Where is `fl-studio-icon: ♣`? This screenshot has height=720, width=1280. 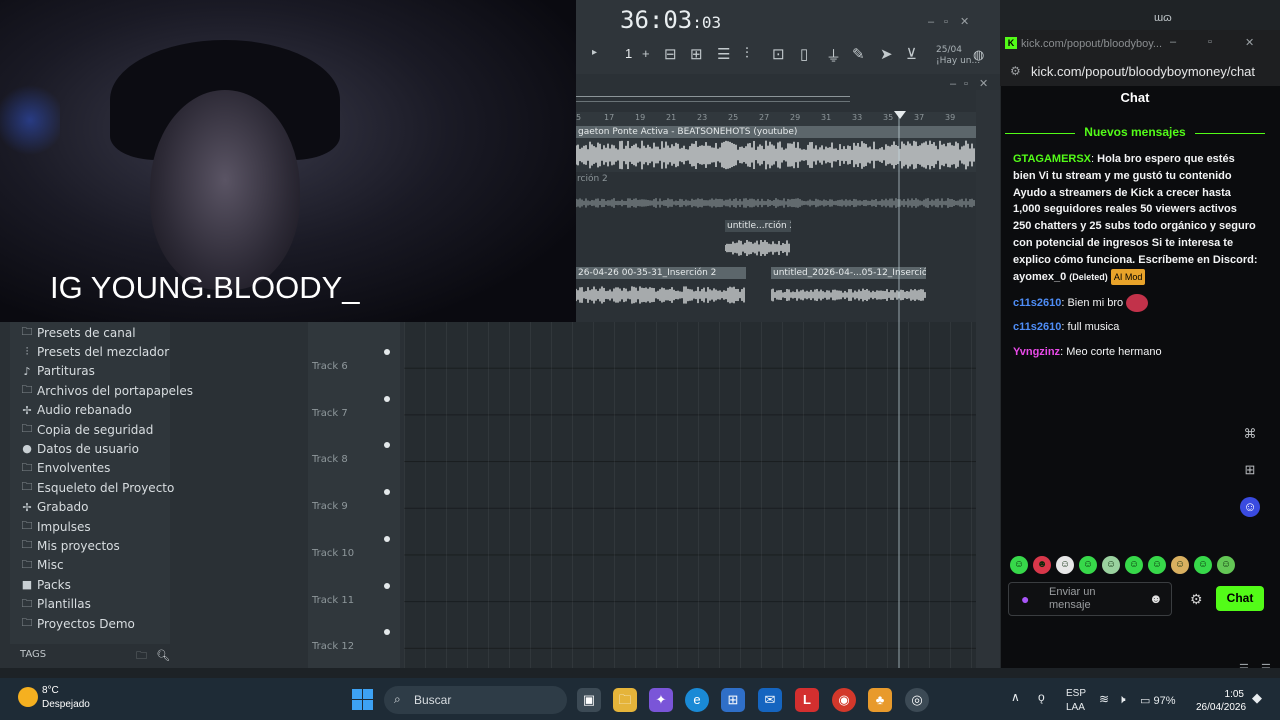
fl-studio-icon: ♣ is located at coordinates (880, 700).